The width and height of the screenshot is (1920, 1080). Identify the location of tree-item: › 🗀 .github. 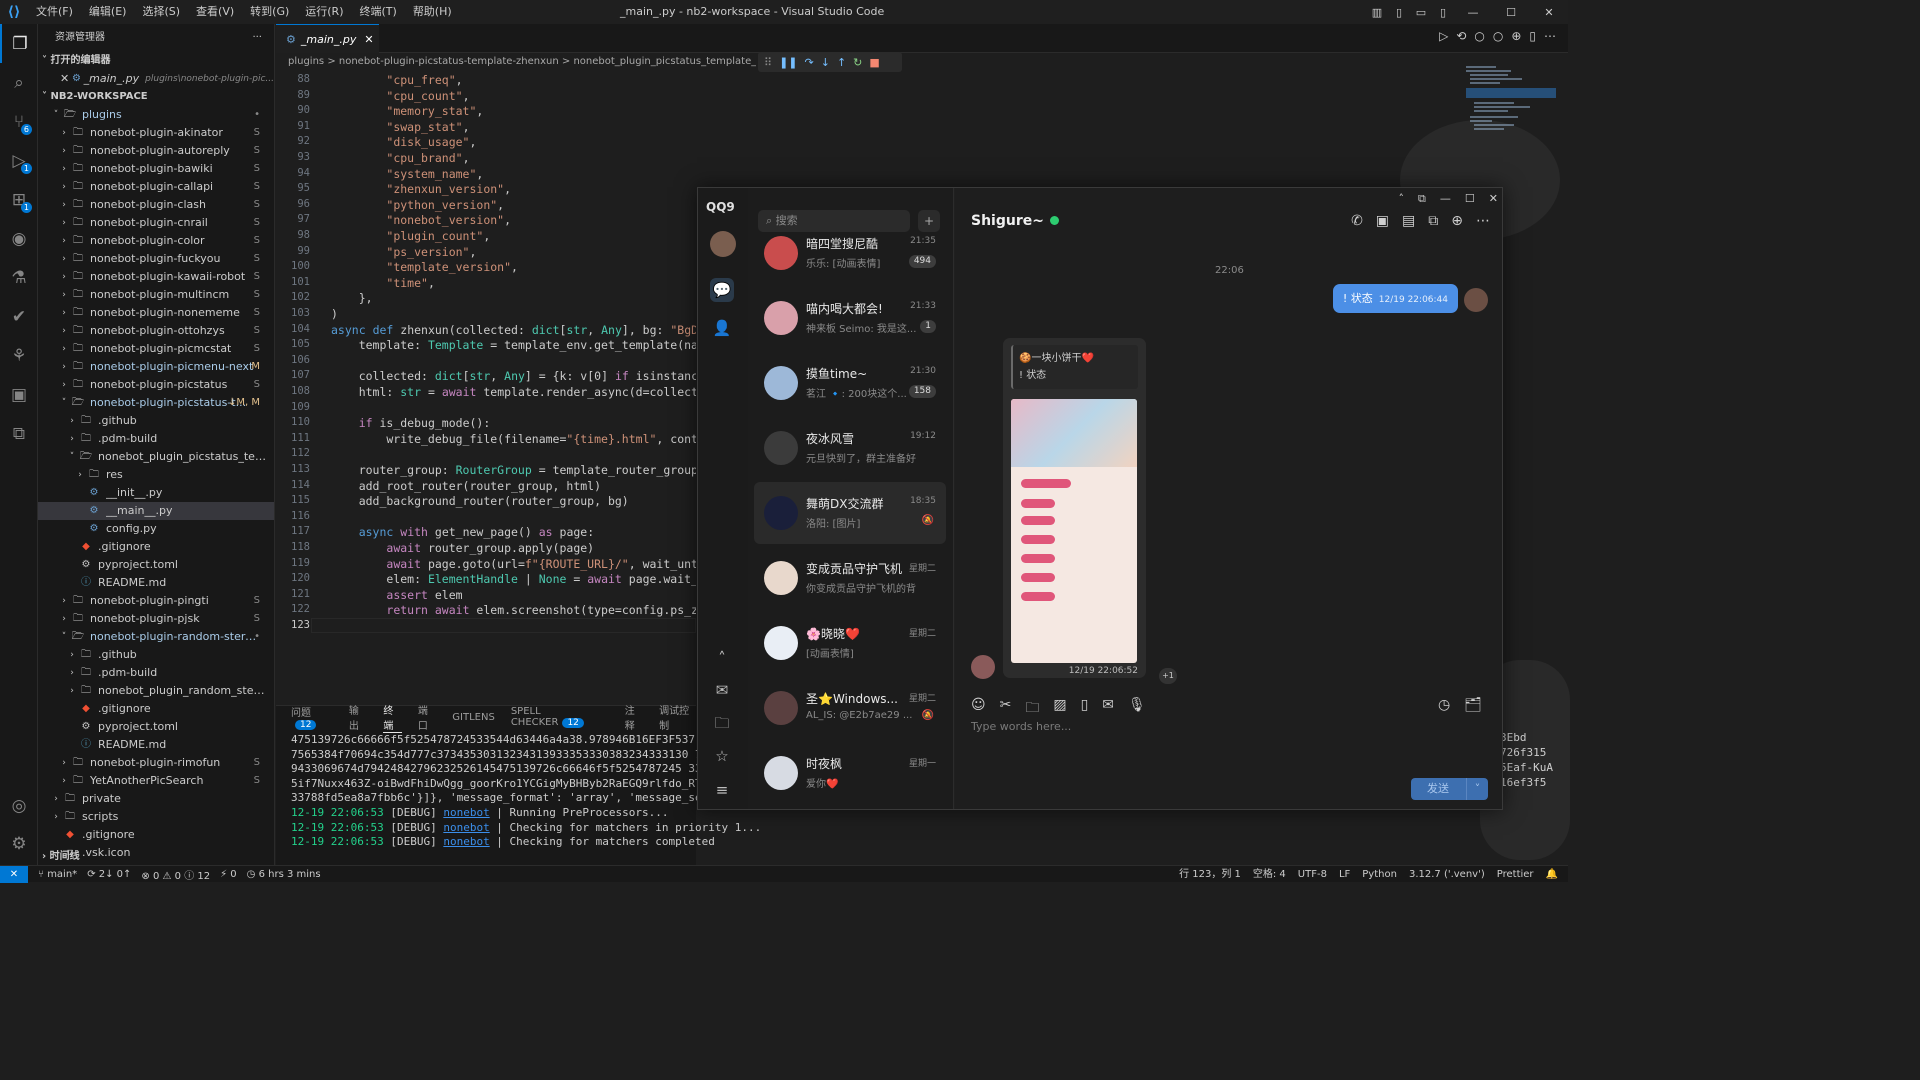
(156, 655).